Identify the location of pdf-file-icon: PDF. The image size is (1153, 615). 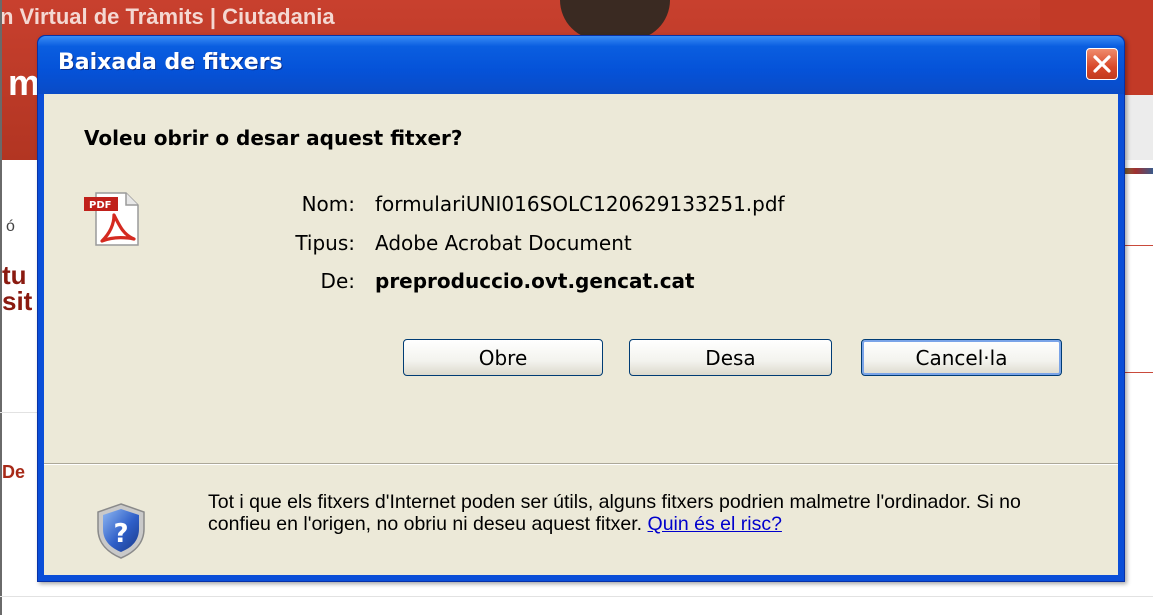
(111, 219).